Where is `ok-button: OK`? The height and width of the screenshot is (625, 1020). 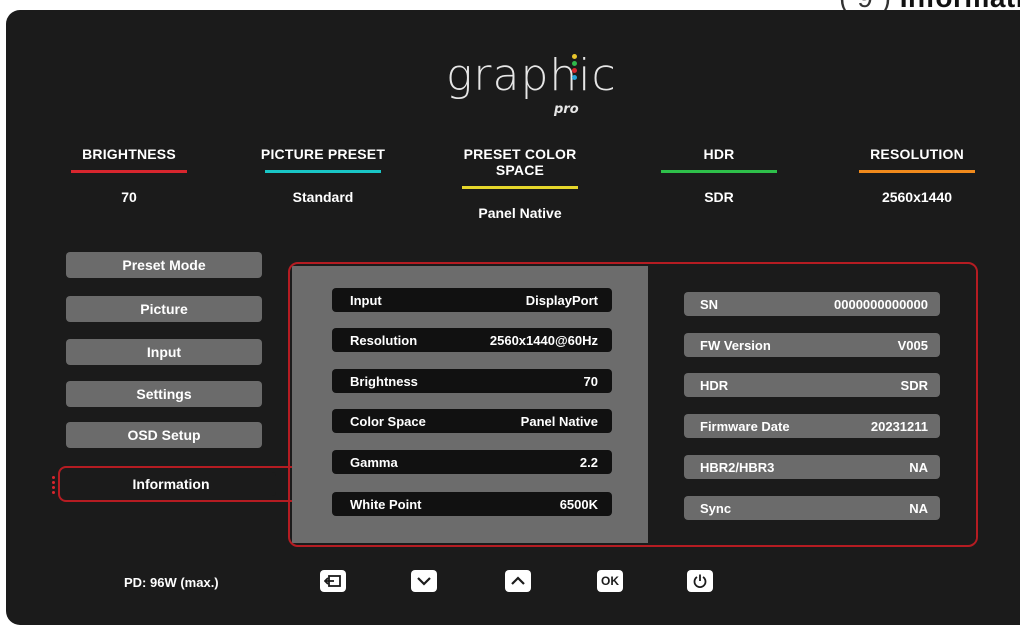
ok-button: OK is located at coordinates (610, 581).